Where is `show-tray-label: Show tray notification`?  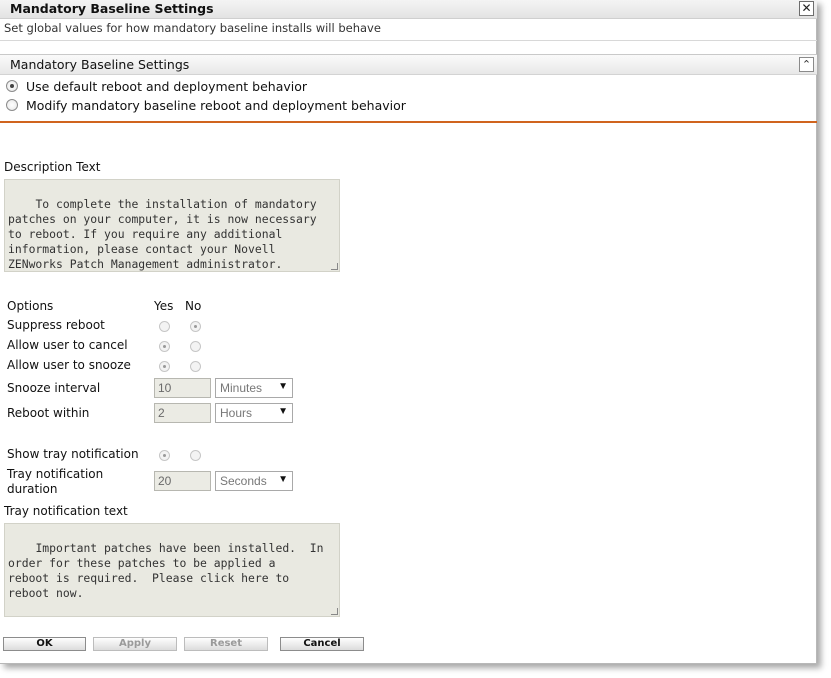
show-tray-label: Show tray notification is located at coordinates (73, 454).